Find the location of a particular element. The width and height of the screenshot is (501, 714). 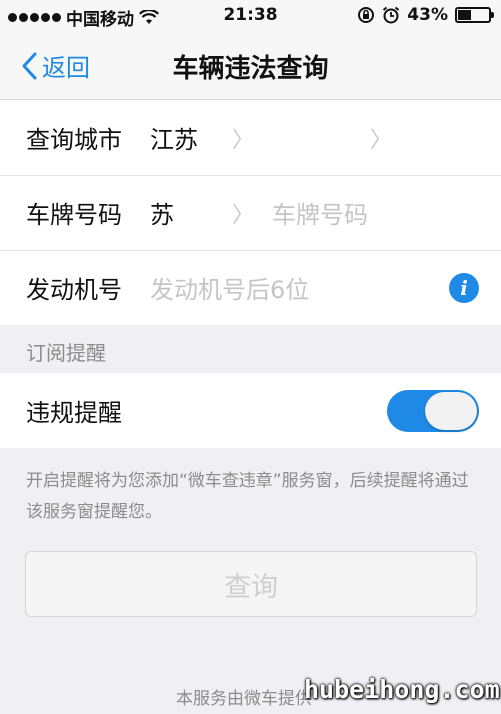

engine-number-input: 发动机号后6位 is located at coordinates (229, 287).